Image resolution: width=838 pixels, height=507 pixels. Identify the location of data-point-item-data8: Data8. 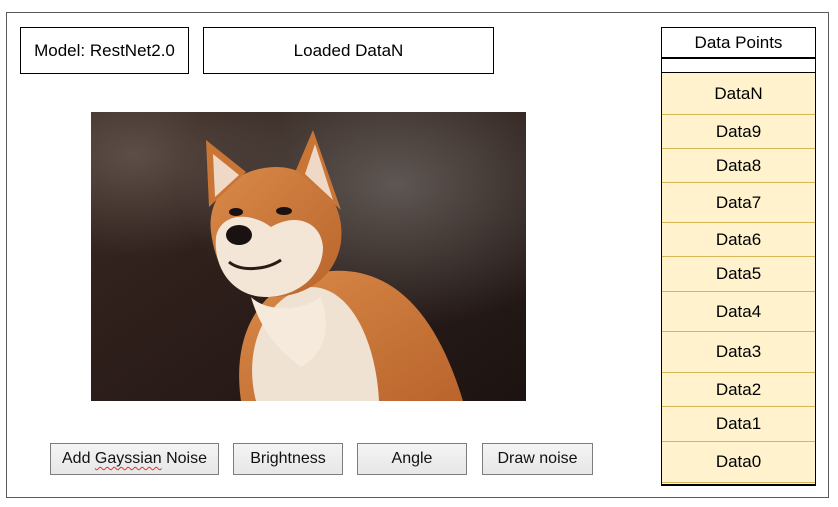
(738, 166).